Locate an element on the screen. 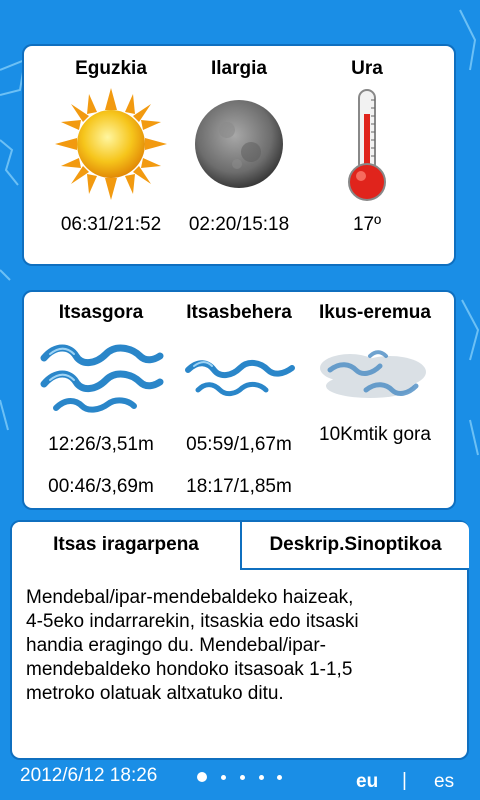 This screenshot has height=800, width=480. thermometer-icon is located at coordinates (367, 145).